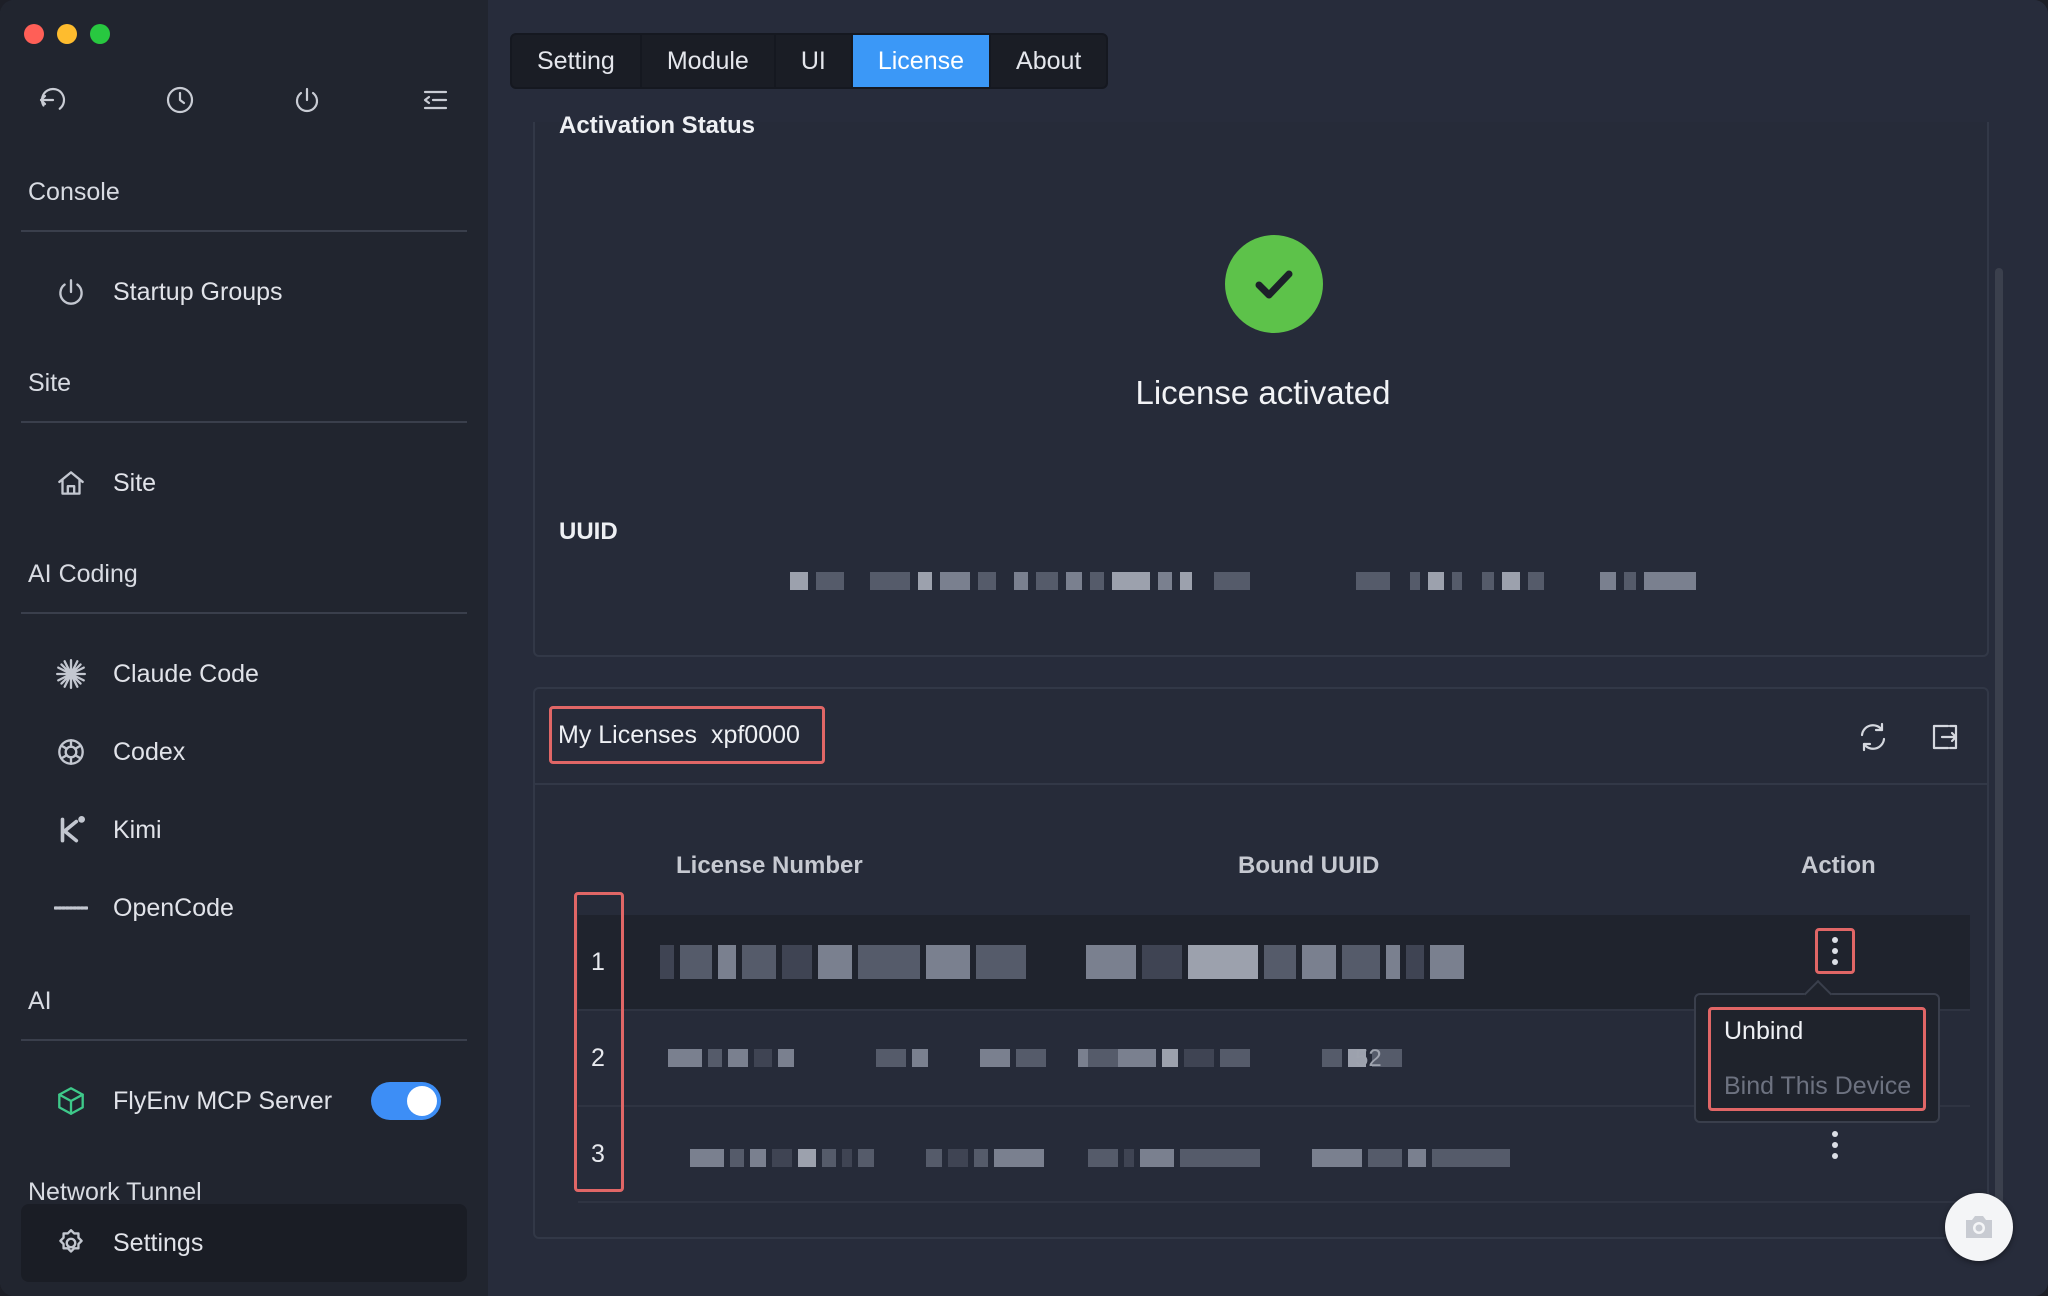 The width and height of the screenshot is (2048, 1296). What do you see at coordinates (50, 383) in the screenshot?
I see `group-title-site: Site` at bounding box center [50, 383].